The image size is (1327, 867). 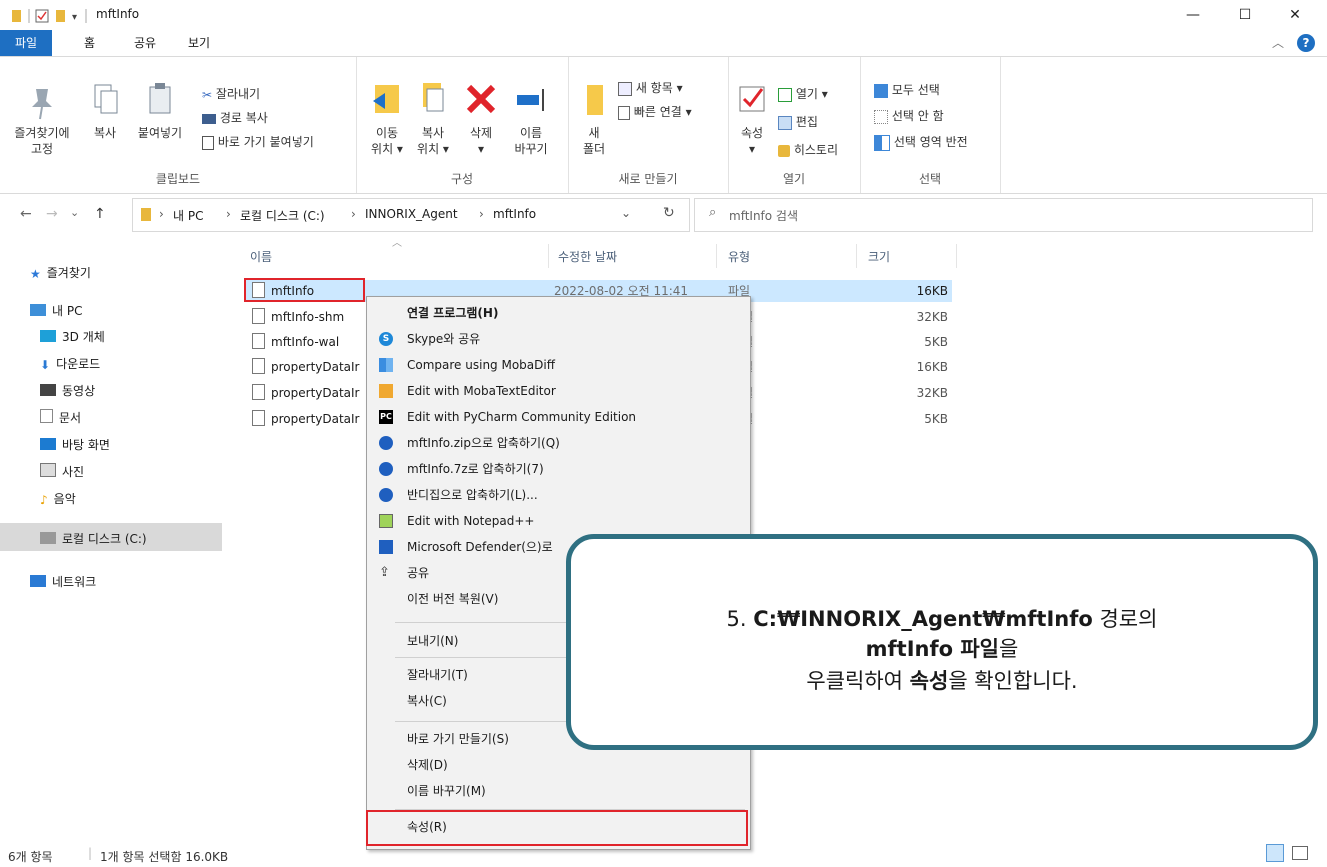 What do you see at coordinates (89, 43) in the screenshot?
I see `tab-home: 홈` at bounding box center [89, 43].